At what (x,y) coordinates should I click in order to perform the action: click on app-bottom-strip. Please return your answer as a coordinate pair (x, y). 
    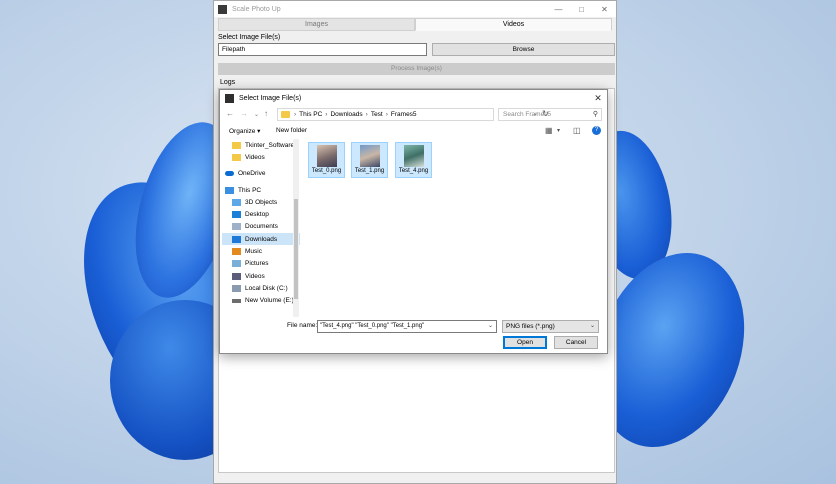
    Looking at the image, I should click on (415, 479).